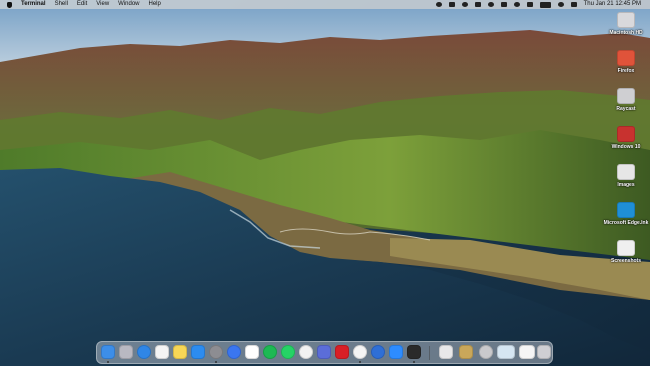 The height and width of the screenshot is (366, 650). Describe the element at coordinates (61, 4) in the screenshot. I see `menu-shell: Shell` at that location.